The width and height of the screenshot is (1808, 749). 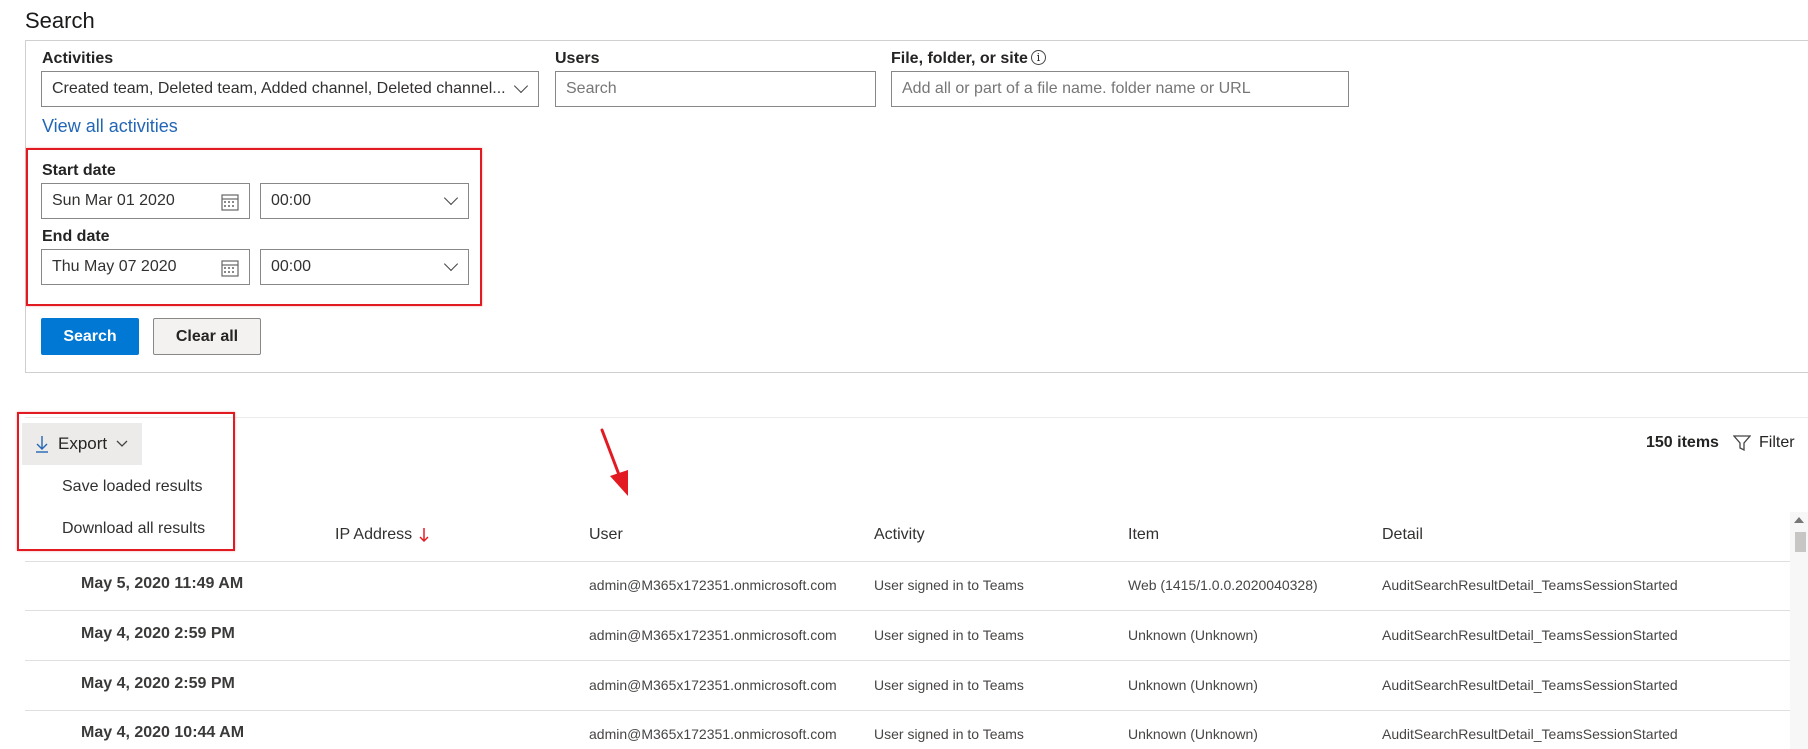 I want to click on users-label: Users, so click(x=577, y=58).